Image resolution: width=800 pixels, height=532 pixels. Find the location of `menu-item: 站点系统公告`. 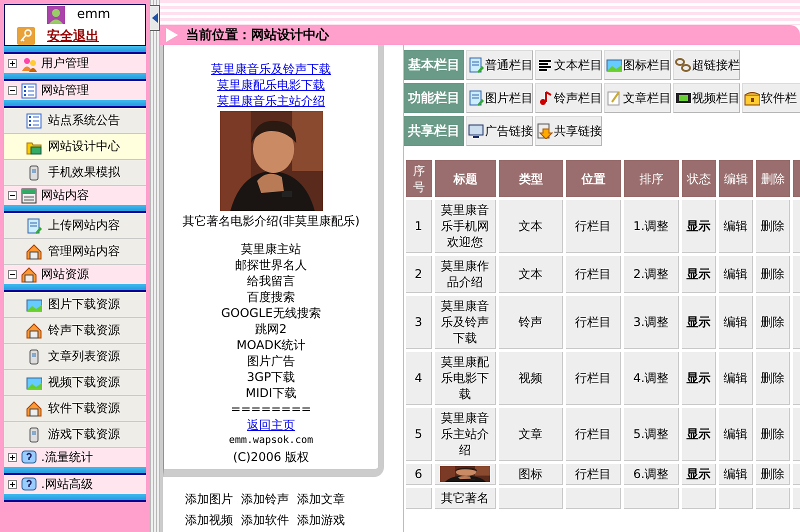

menu-item: 站点系统公告 is located at coordinates (75, 121).